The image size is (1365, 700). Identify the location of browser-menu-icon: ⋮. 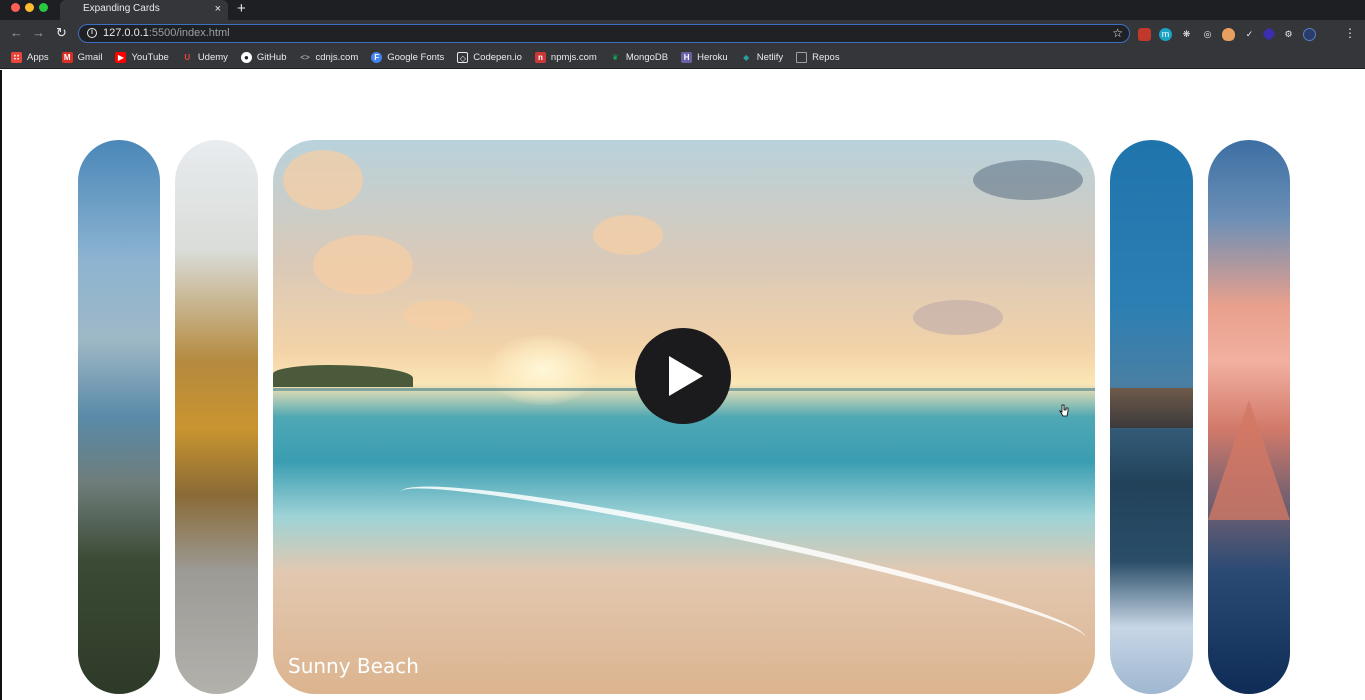
(1350, 33).